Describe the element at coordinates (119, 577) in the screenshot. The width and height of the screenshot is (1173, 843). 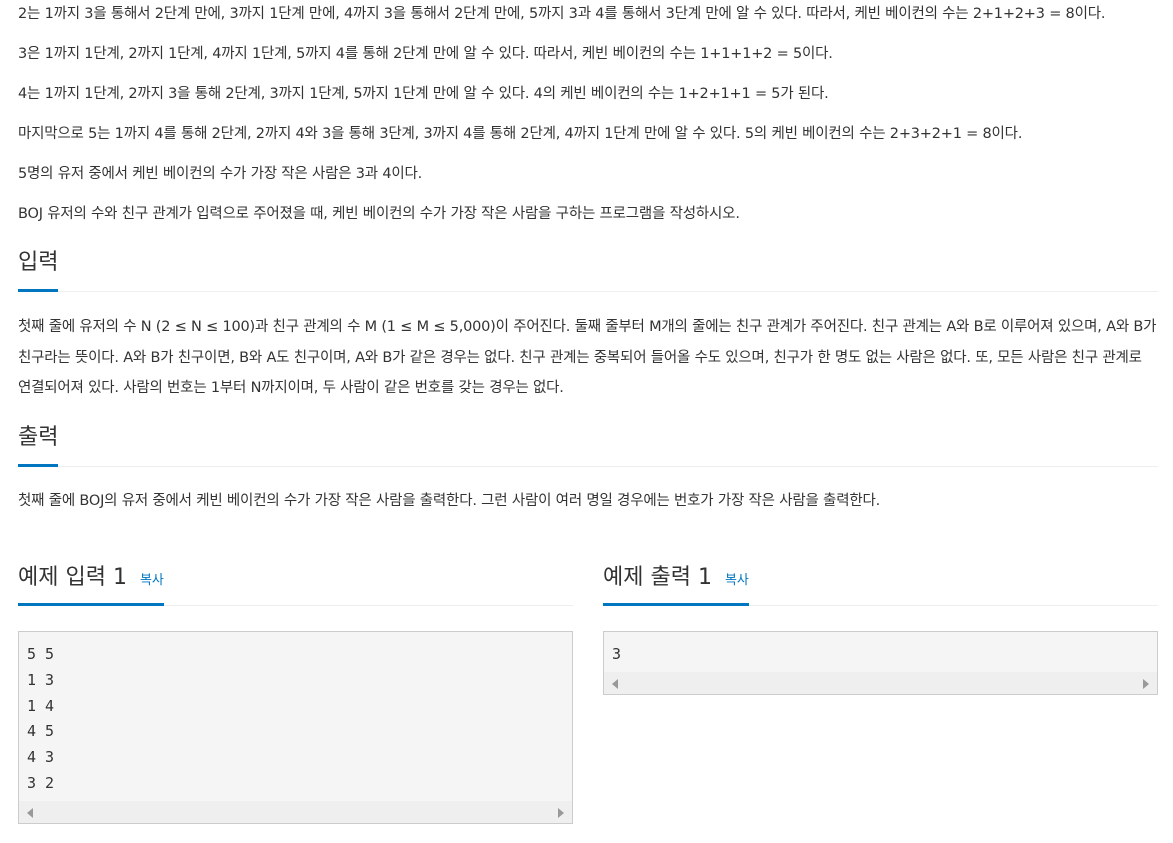
I see `sample-input-number: 1` at that location.